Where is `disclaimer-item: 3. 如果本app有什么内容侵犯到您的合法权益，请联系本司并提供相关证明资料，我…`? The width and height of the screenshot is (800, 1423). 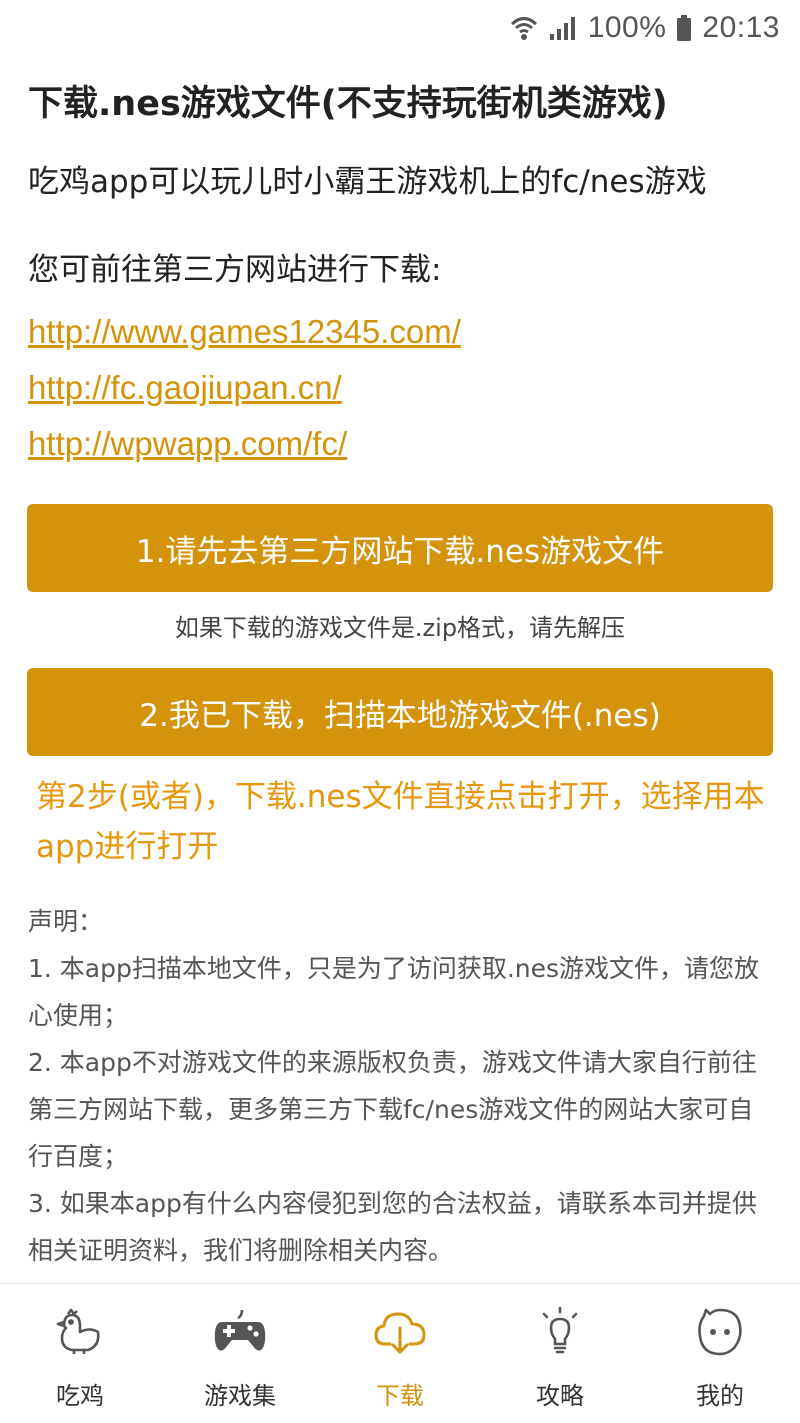
disclaimer-item: 3. 如果本app有什么内容侵犯到您的合法权益，请联系本司并提供相关证明资料，我… is located at coordinates (392, 1227).